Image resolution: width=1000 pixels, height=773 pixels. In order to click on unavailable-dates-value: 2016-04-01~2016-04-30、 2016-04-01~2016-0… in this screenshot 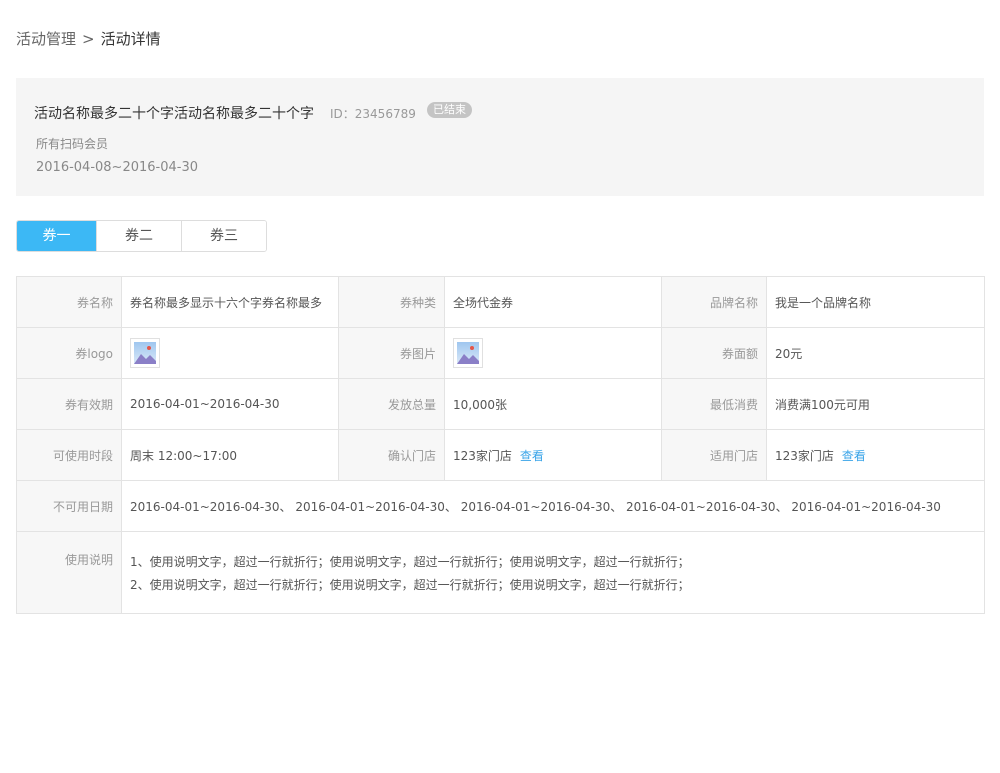, I will do `click(553, 506)`.